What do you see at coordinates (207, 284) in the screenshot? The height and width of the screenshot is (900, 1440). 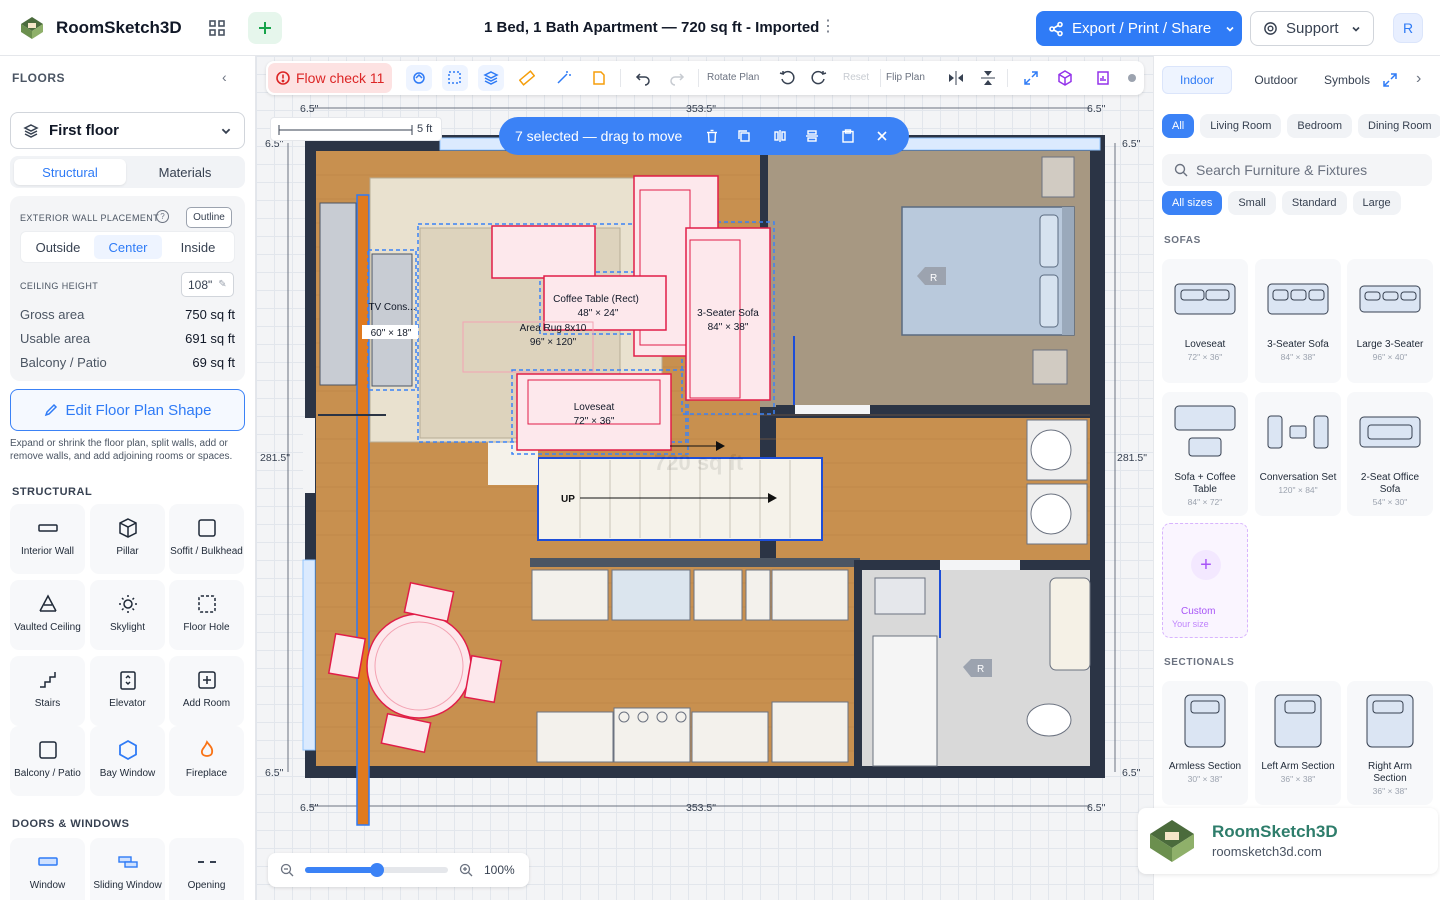 I see `ceiling-height-input: 108" ✎` at bounding box center [207, 284].